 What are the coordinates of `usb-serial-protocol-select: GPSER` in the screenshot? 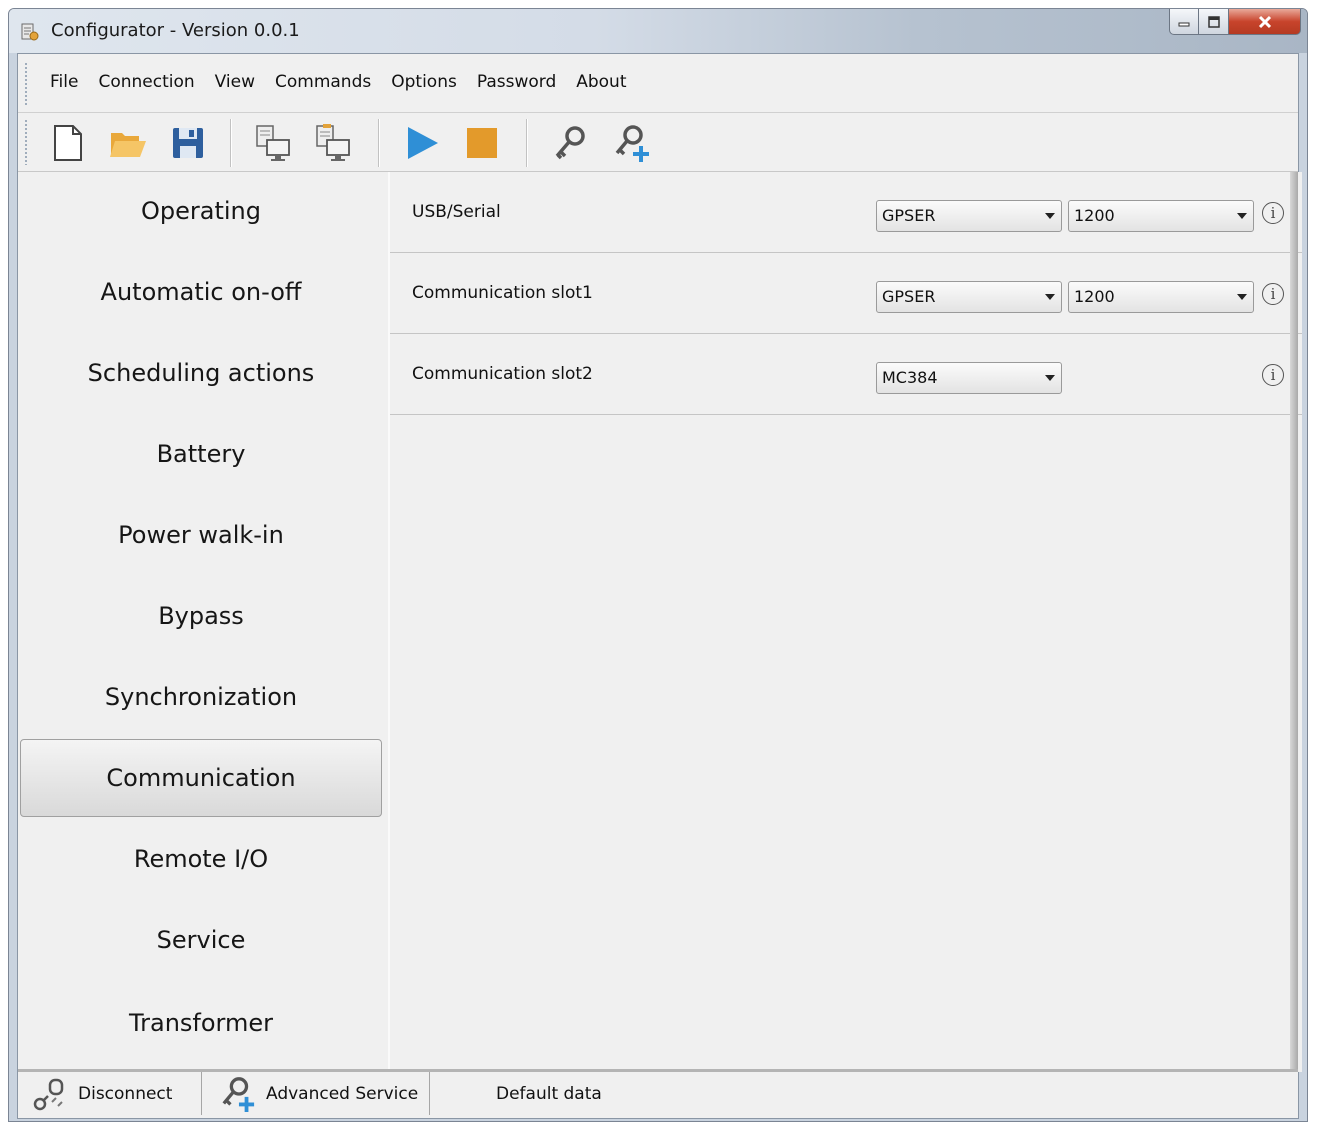 It's located at (969, 216).